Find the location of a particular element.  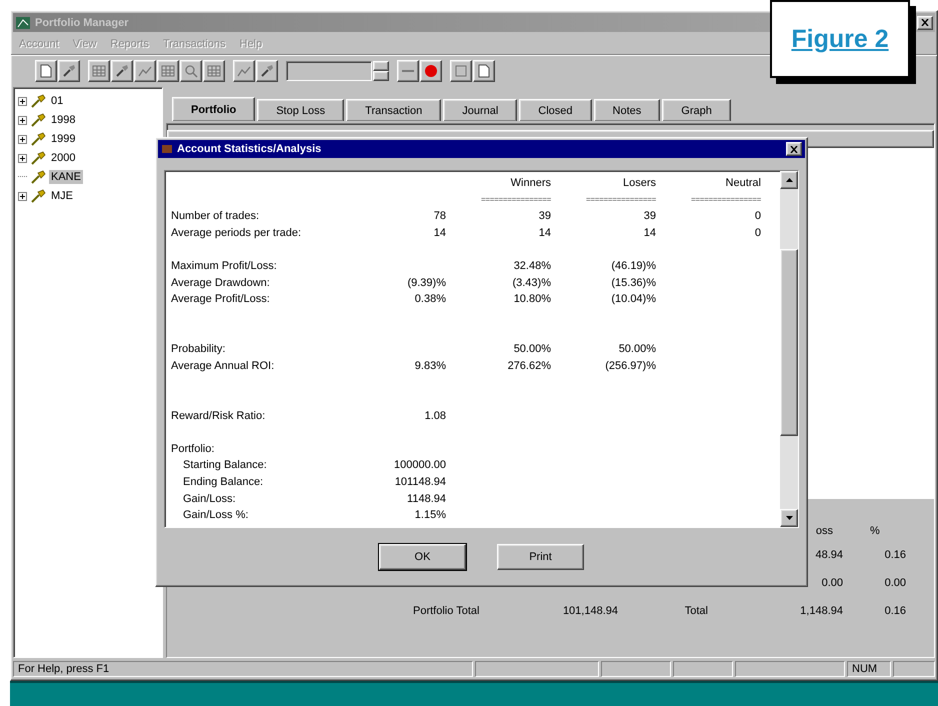

tab: Notes is located at coordinates (627, 110).